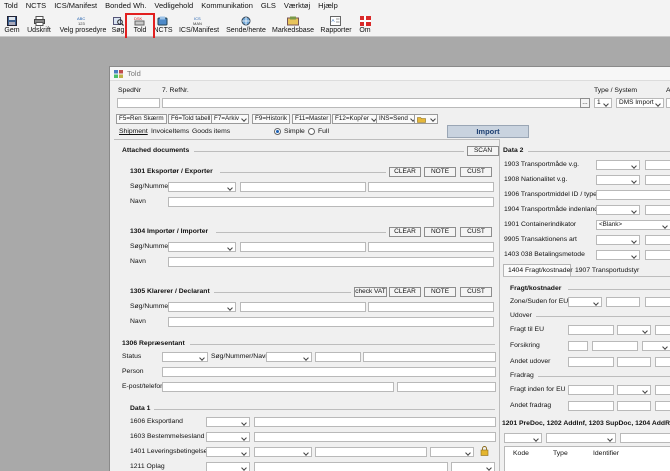 This screenshot has height=471, width=670. What do you see at coordinates (228, 437) in the screenshot?
I see `destination-country-select` at bounding box center [228, 437].